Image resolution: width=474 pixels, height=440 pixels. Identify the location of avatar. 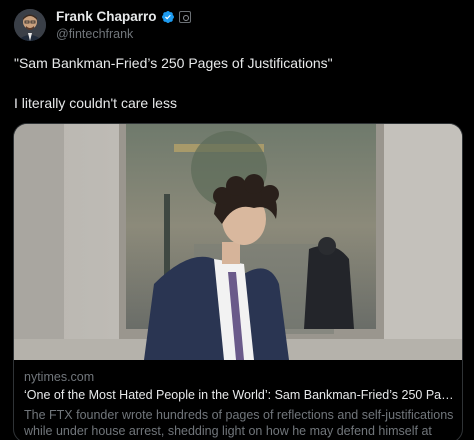
(30, 24).